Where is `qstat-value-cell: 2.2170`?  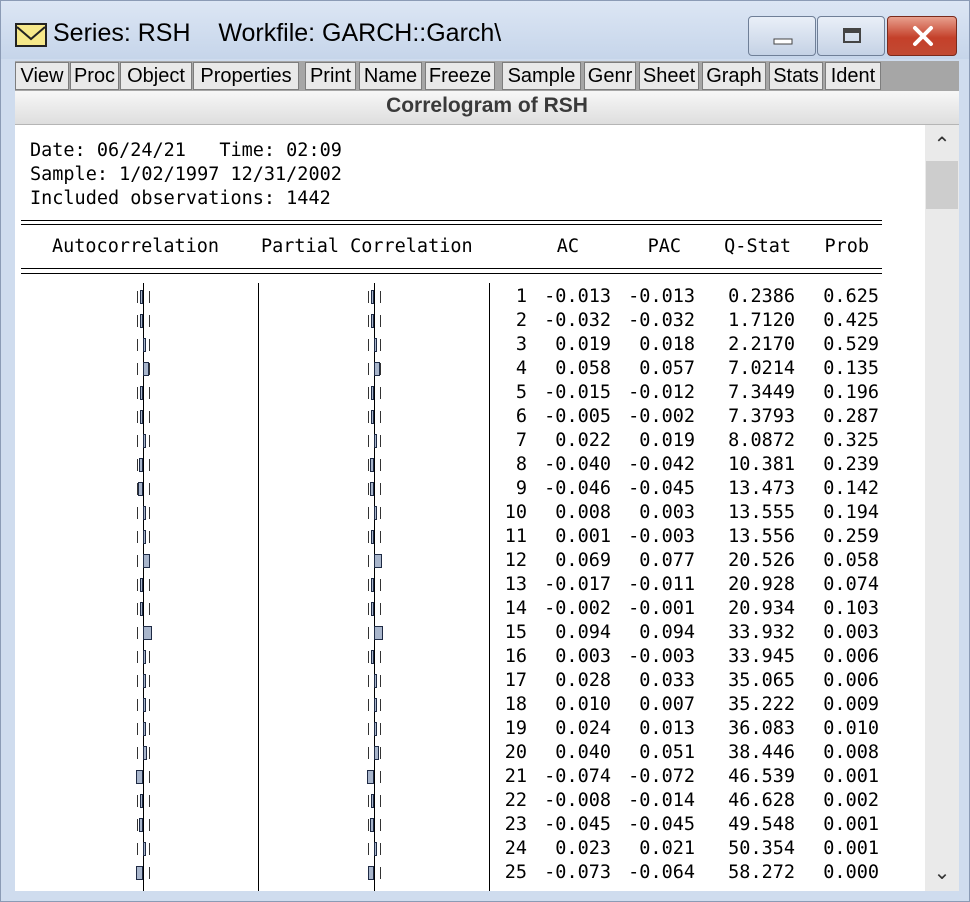
qstat-value-cell: 2.2170 is located at coordinates (761, 344).